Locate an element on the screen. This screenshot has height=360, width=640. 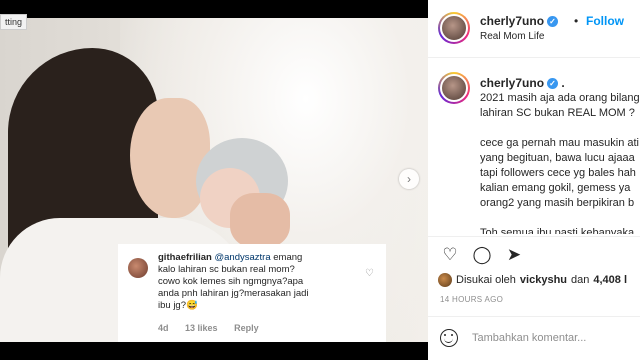
comment-mention: @andysaztra is located at coordinates (242, 257).